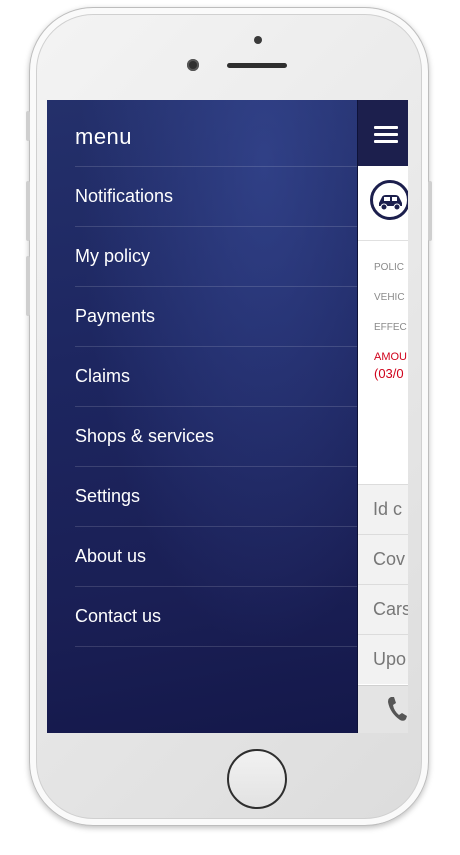 Image resolution: width=460 pixels, height=855 pixels. What do you see at coordinates (389, 200) in the screenshot?
I see `car-icon` at bounding box center [389, 200].